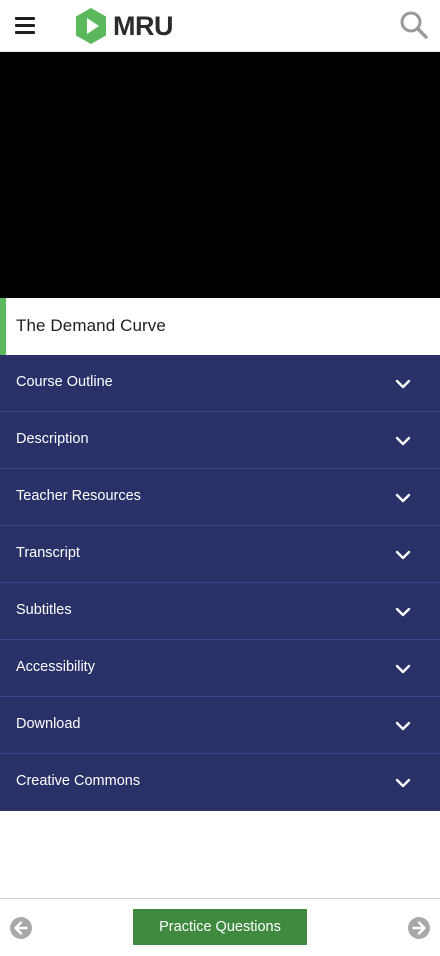  I want to click on accordion-item-description: Description, so click(220, 440).